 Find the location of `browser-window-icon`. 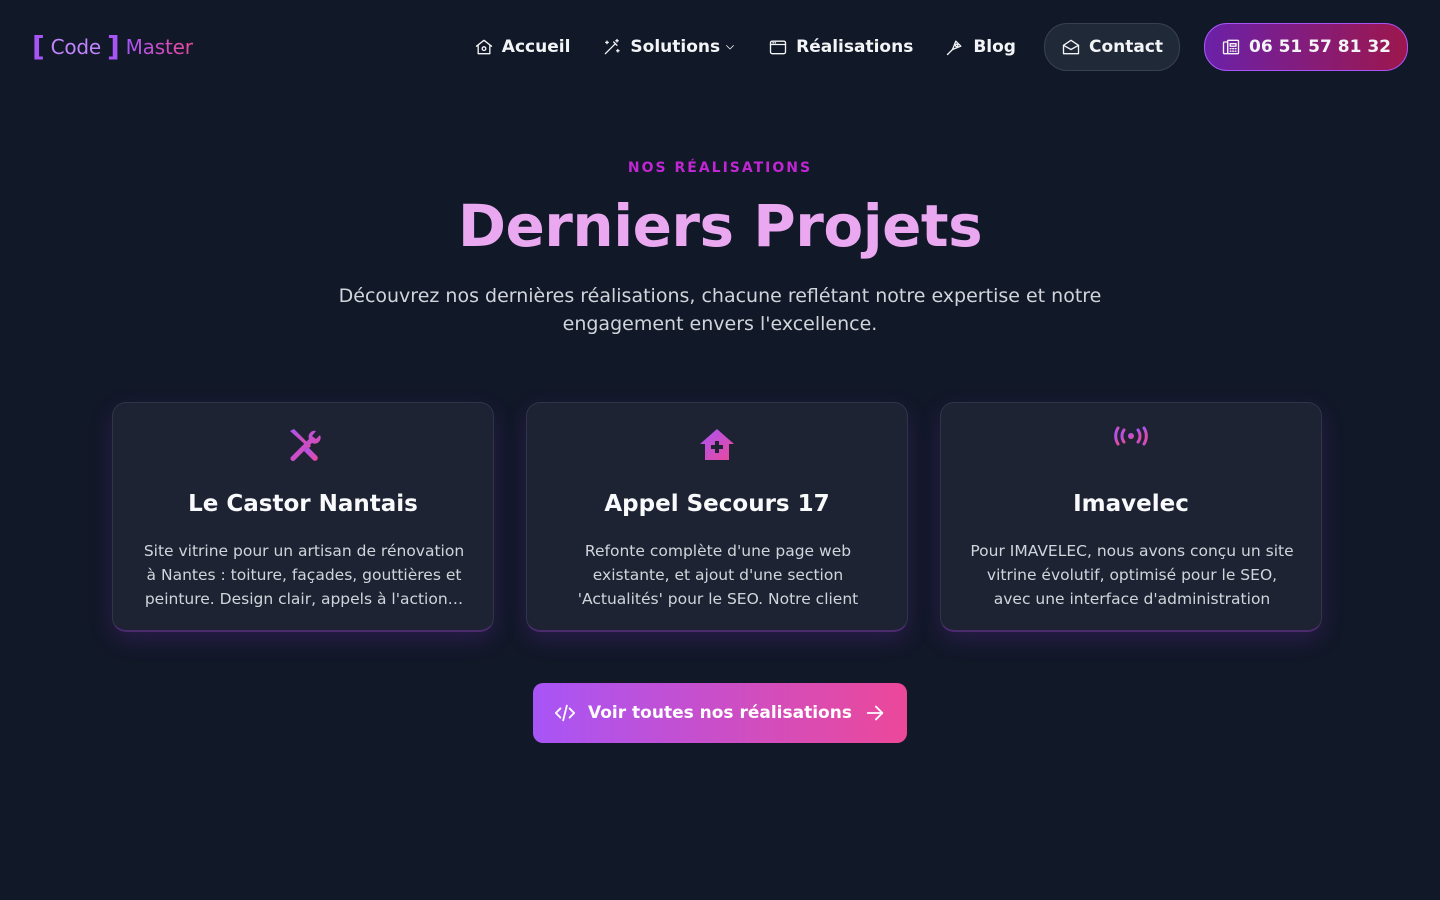

browser-window-icon is located at coordinates (778, 47).